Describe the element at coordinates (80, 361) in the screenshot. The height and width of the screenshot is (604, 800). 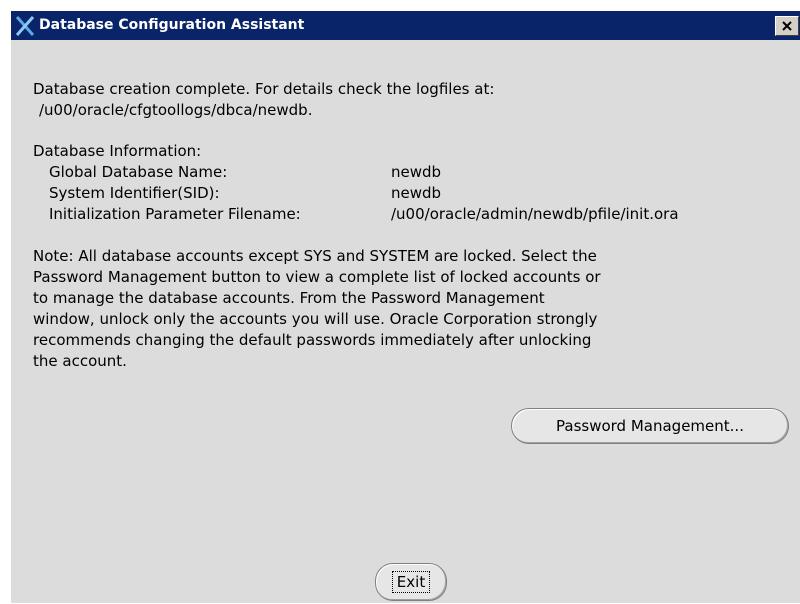
I see `note-line: the account.` at that location.